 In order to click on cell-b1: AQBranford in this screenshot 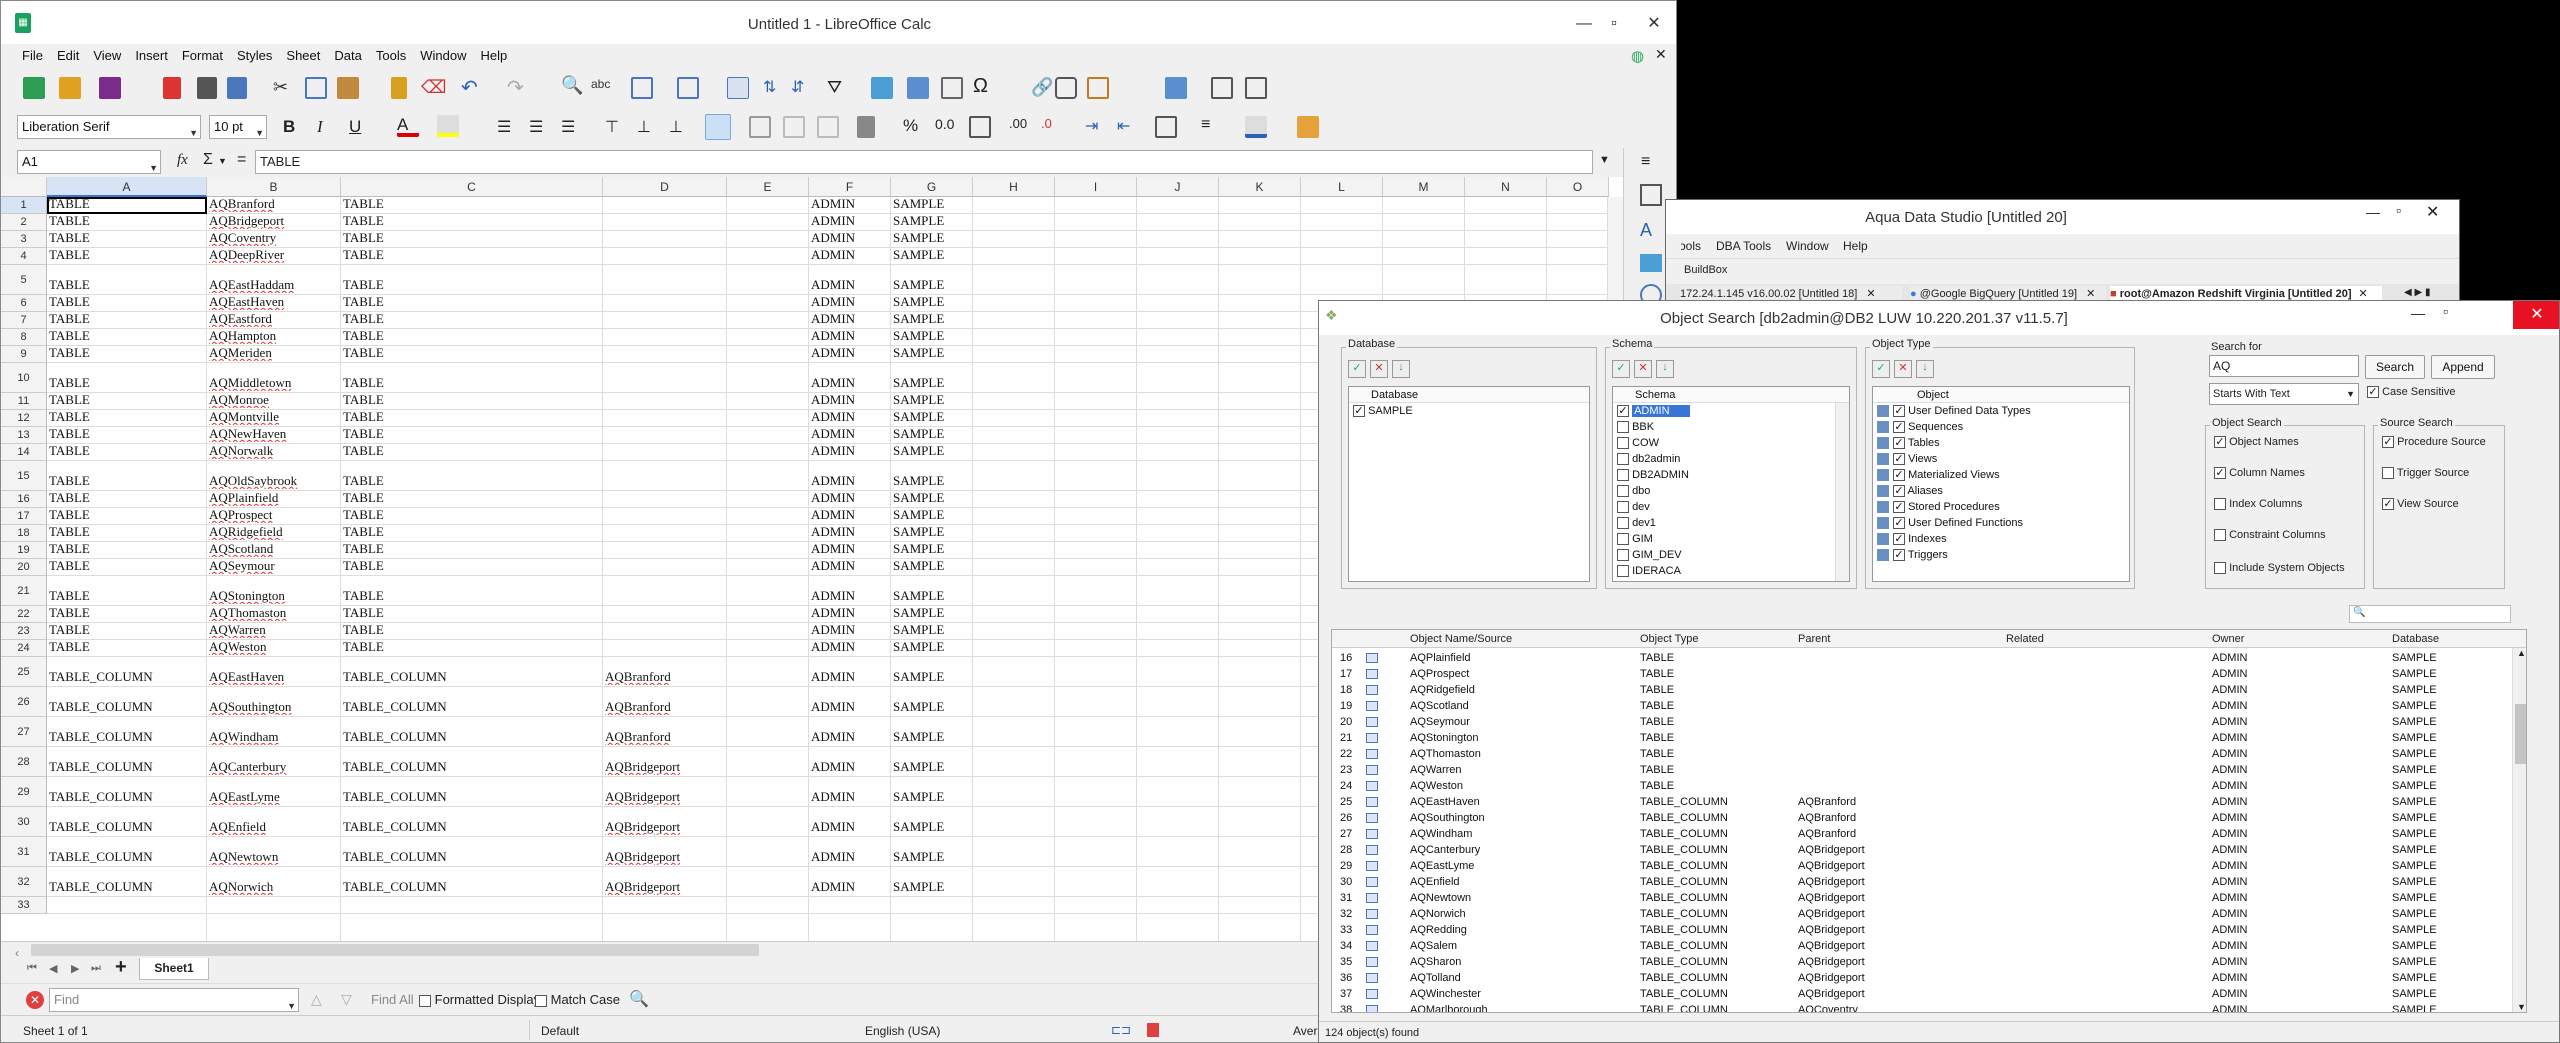, I will do `click(274, 204)`.